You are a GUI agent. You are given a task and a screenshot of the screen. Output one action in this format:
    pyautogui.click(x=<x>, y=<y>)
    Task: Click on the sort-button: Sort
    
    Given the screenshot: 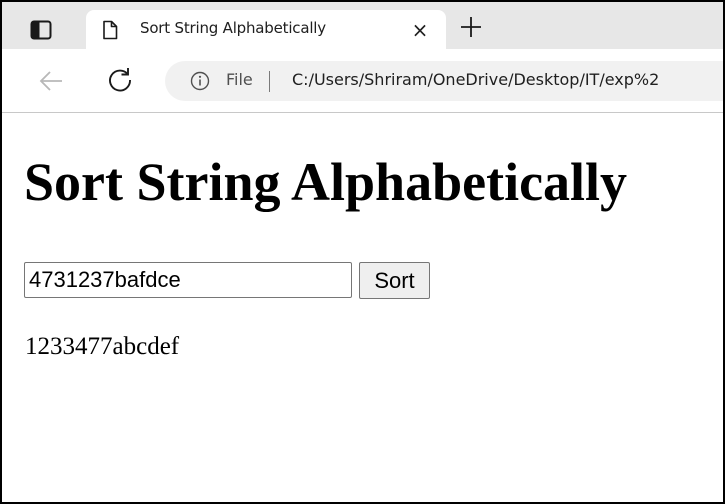 What is the action you would take?
    pyautogui.click(x=394, y=280)
    